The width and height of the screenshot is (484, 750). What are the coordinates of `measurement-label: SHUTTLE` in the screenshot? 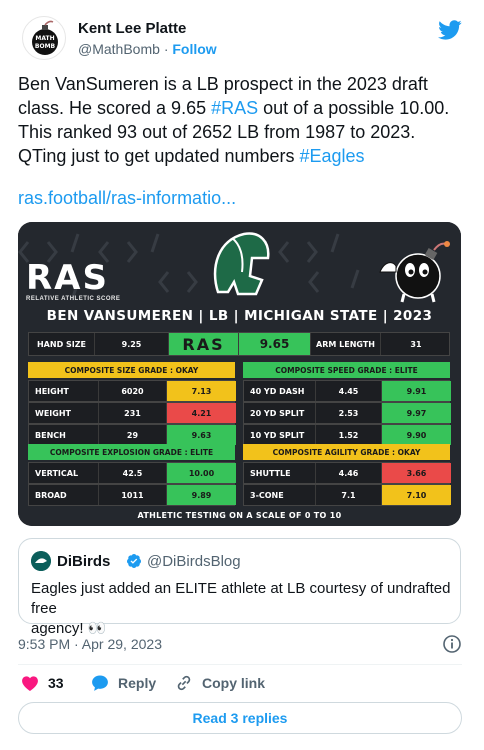 It's located at (280, 473).